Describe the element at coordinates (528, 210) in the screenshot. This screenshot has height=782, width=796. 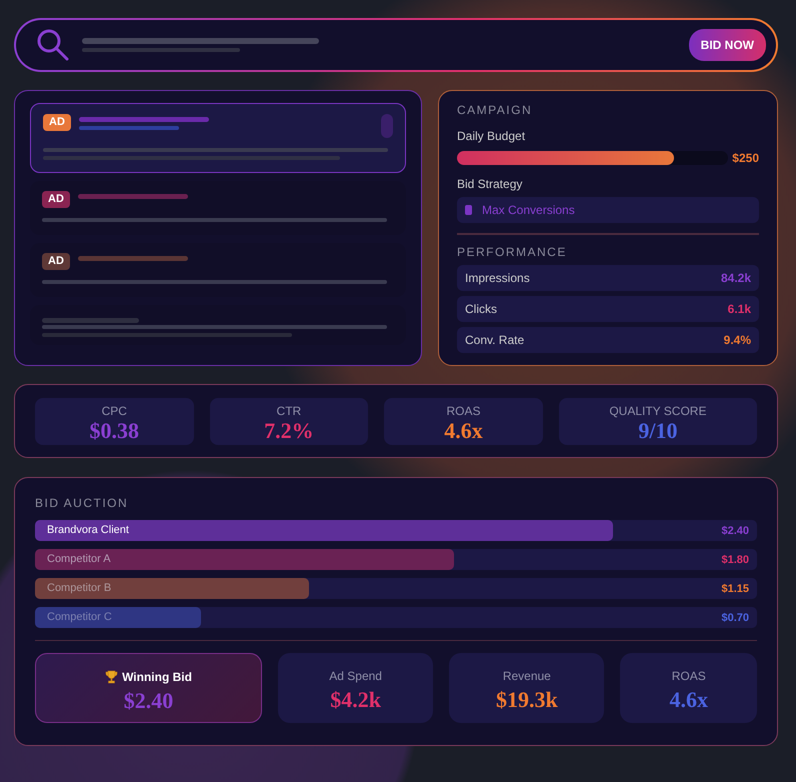
I see `strategy-value: Max Conversions` at that location.